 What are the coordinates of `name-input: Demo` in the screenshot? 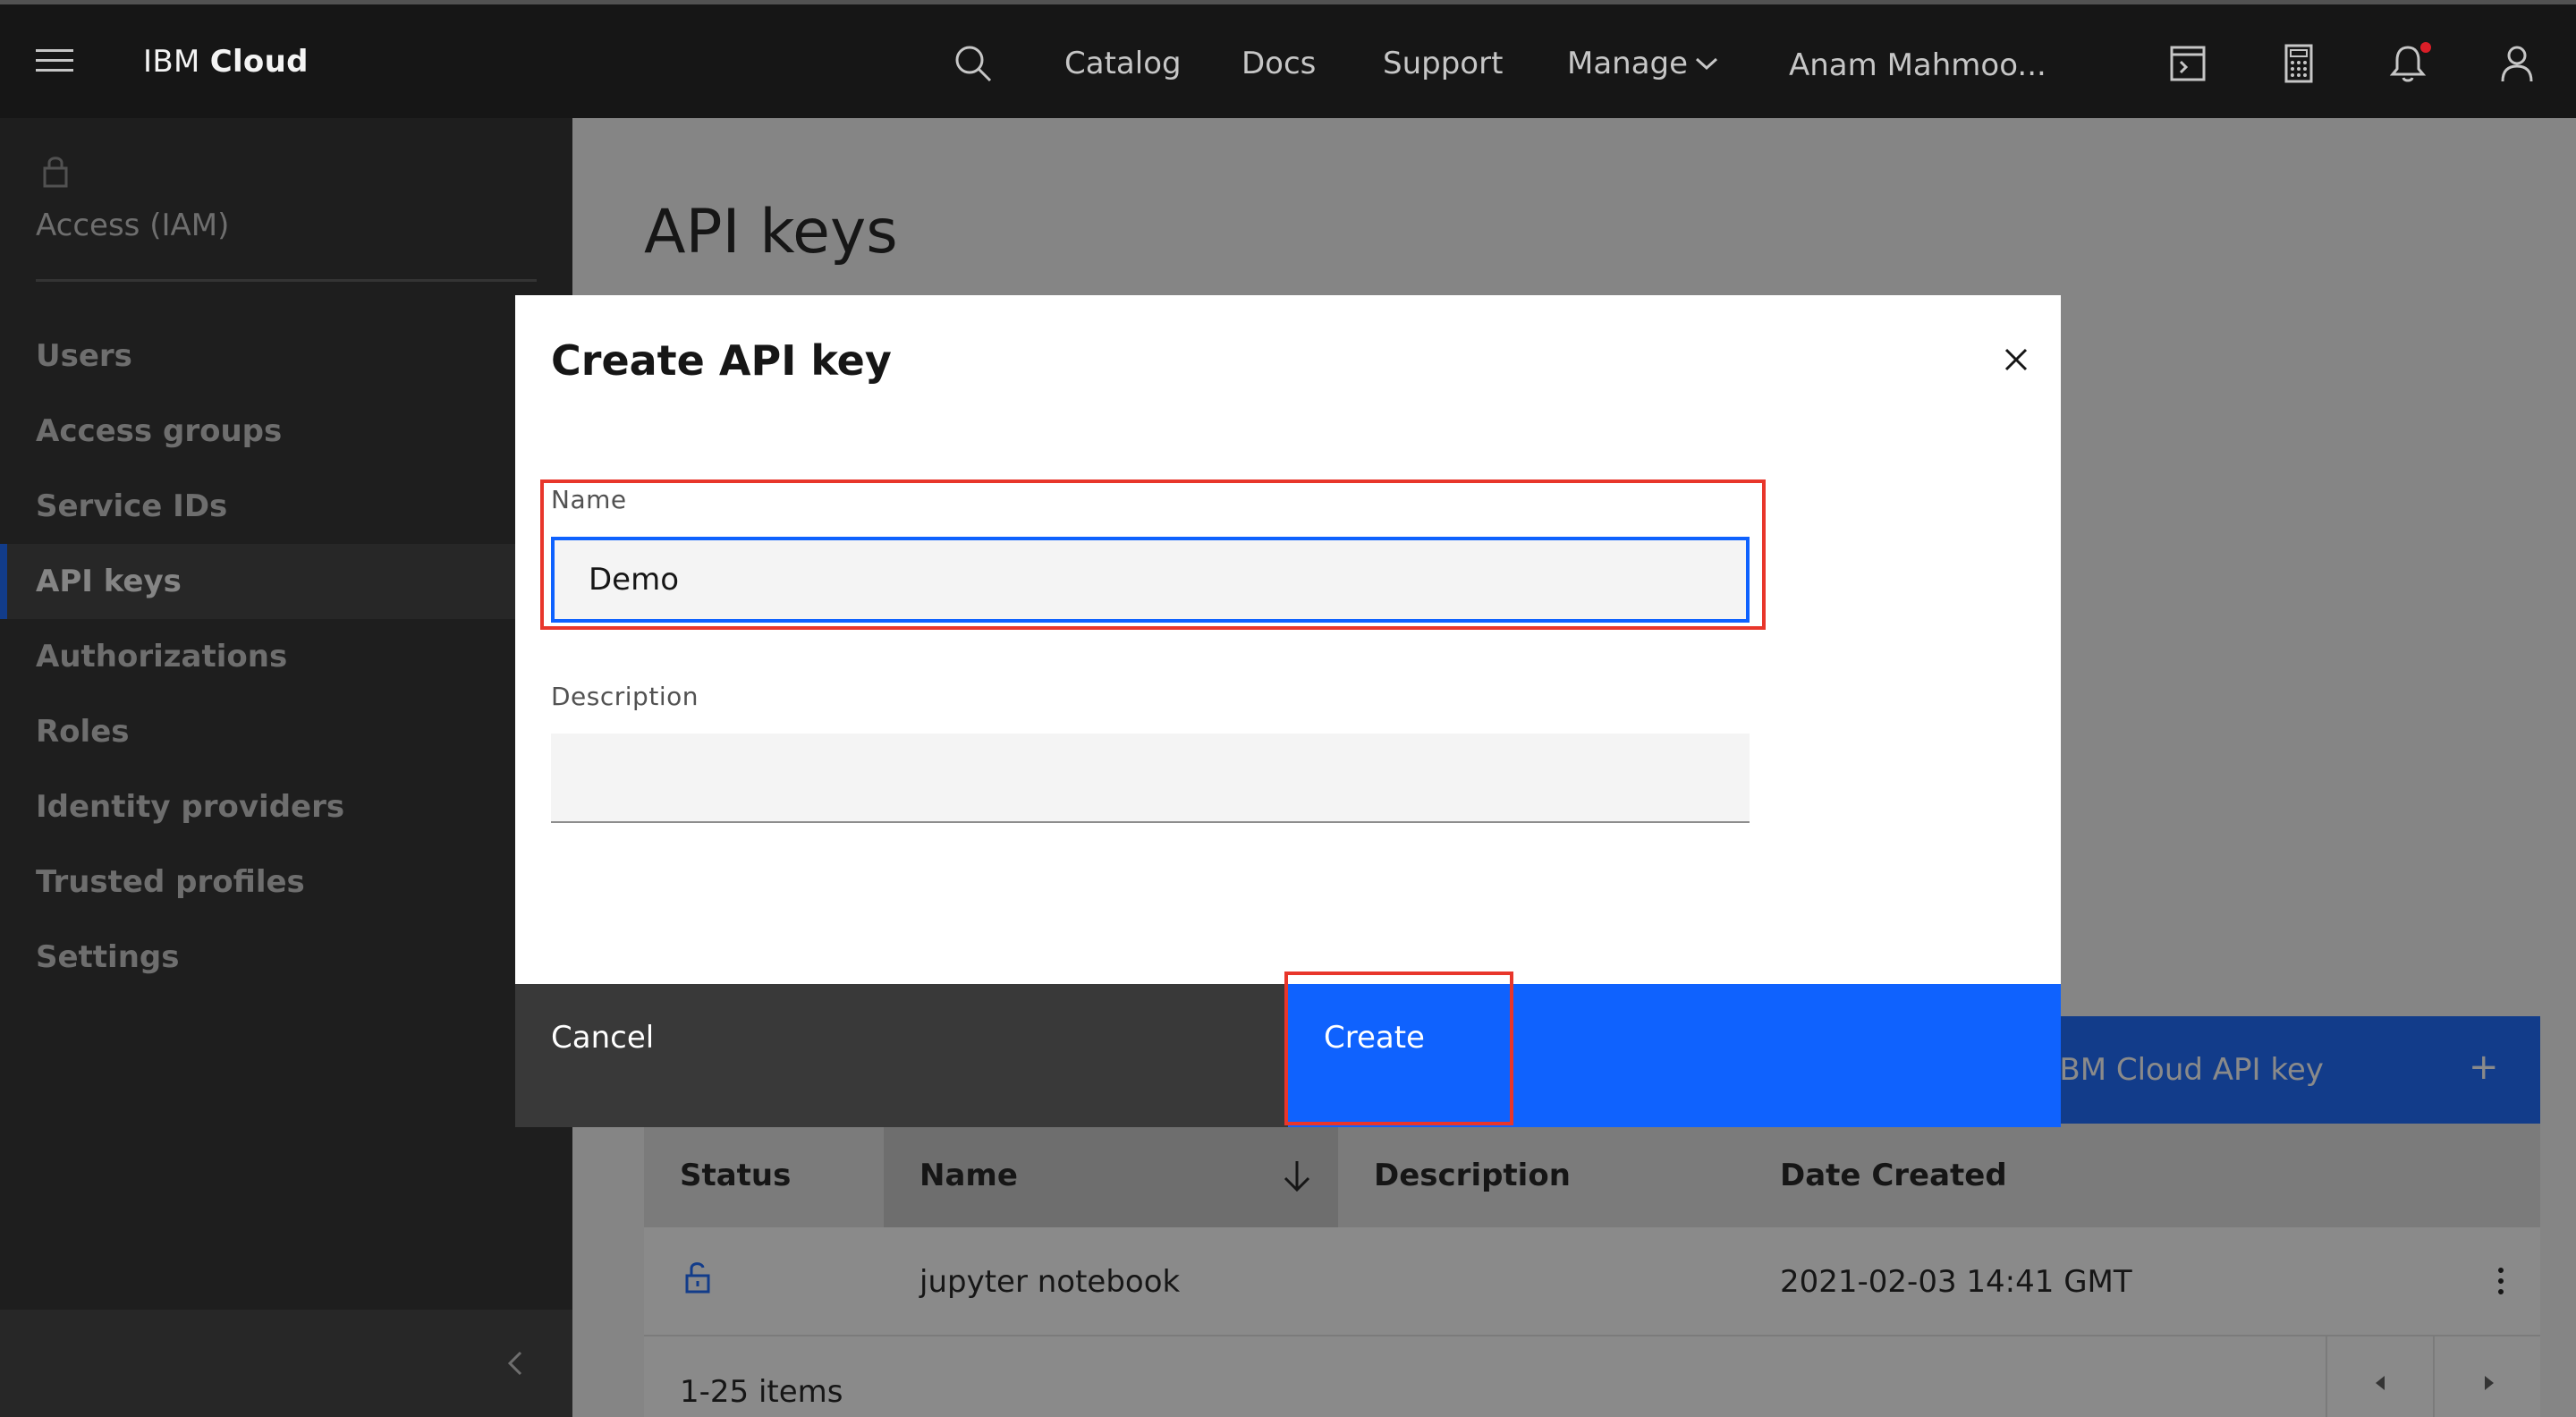 It's located at (1150, 580).